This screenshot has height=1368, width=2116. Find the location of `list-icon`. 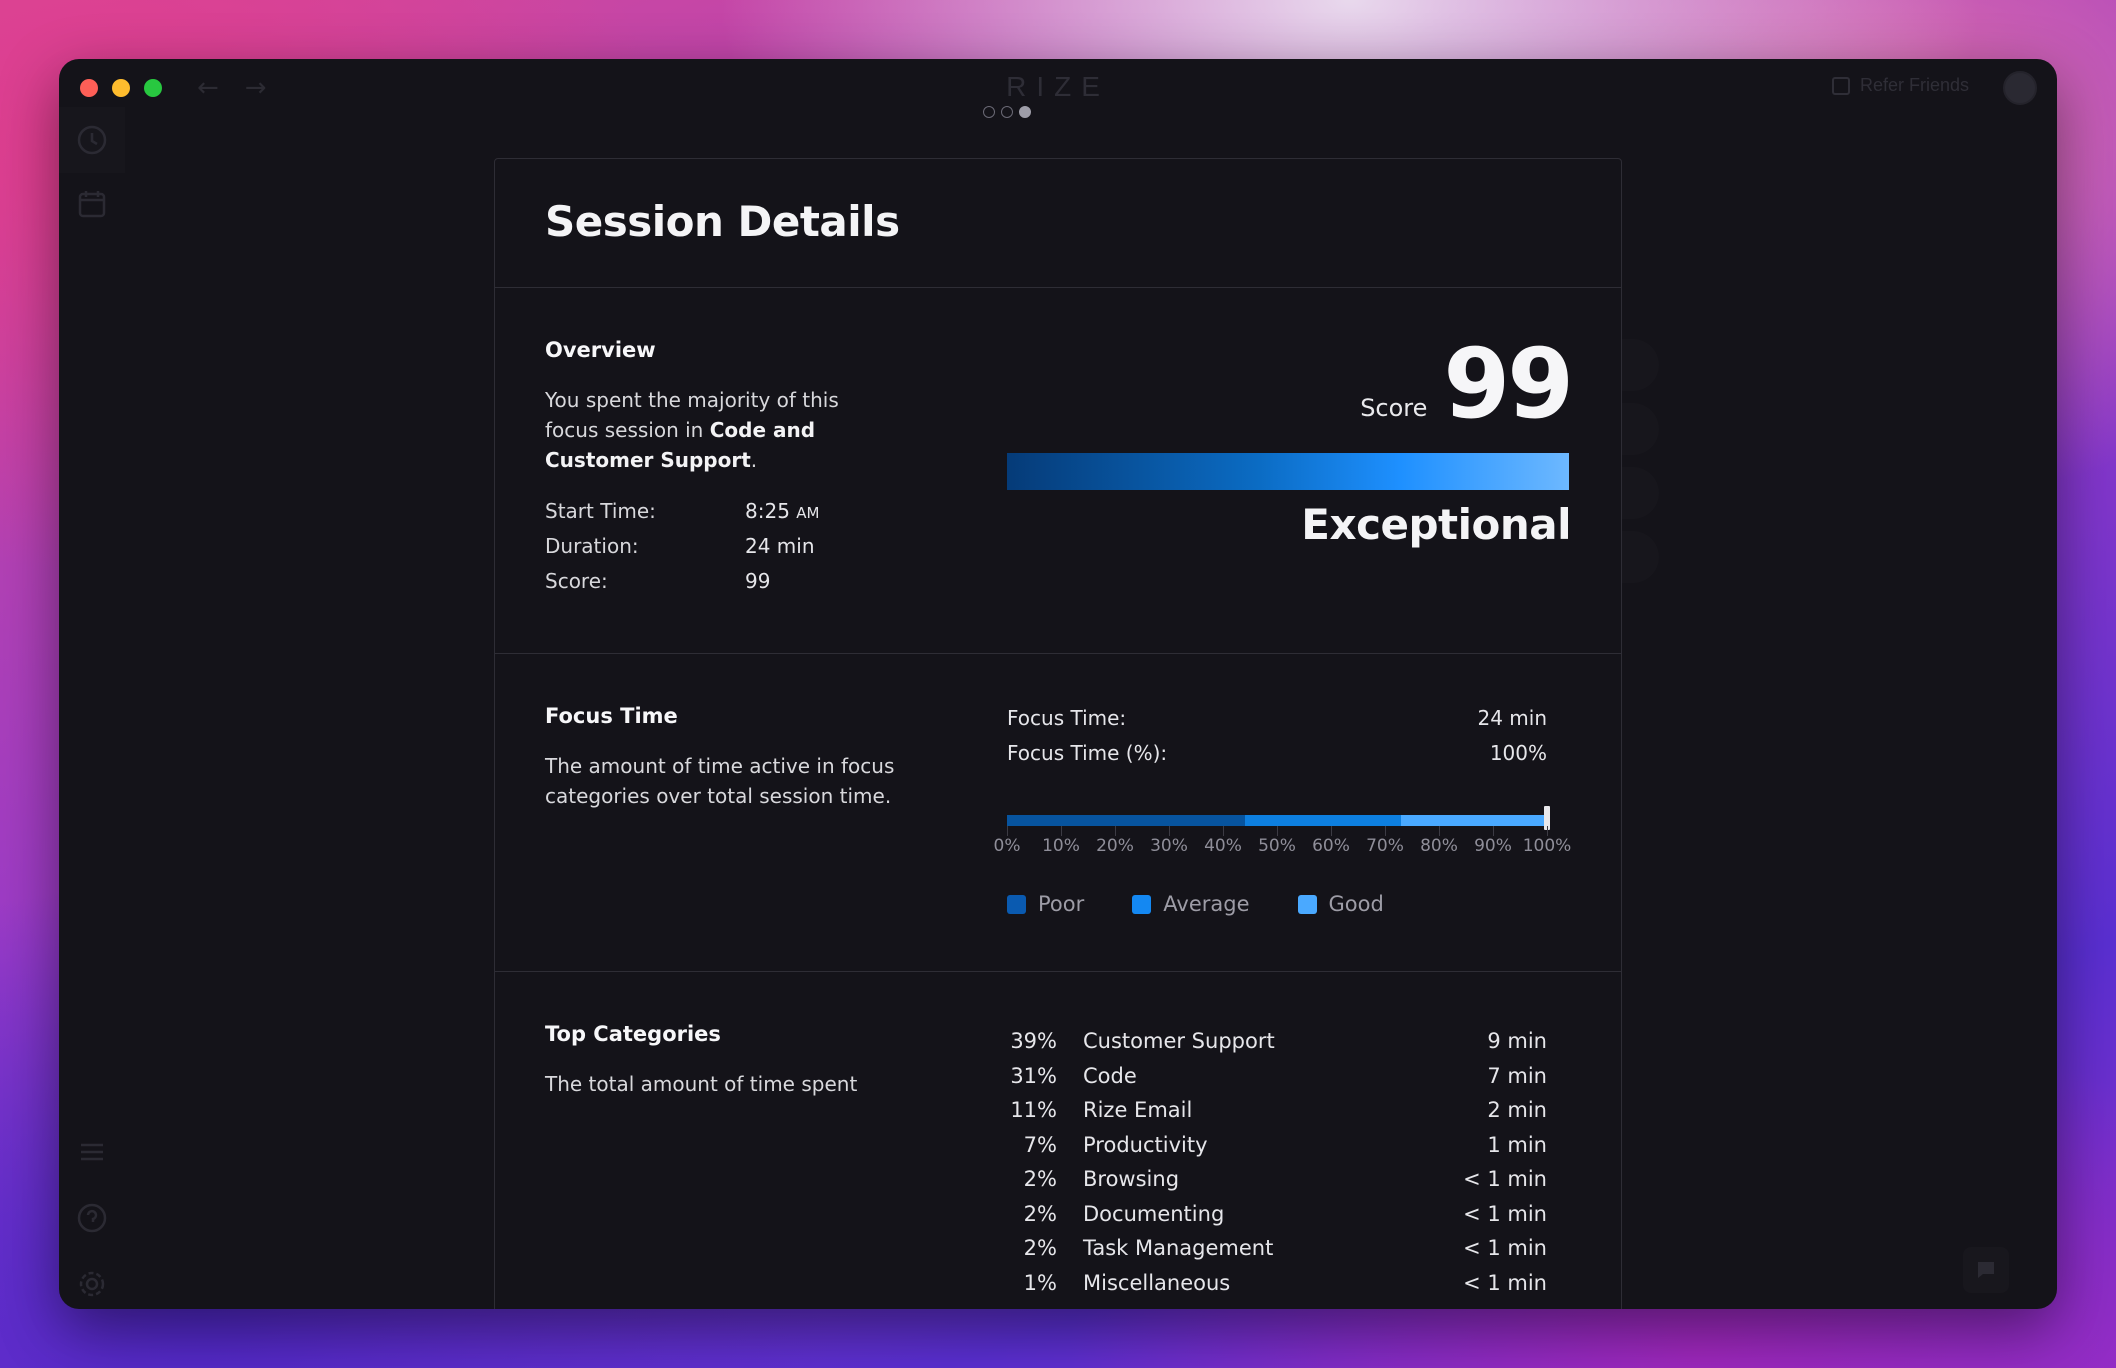

list-icon is located at coordinates (92, 1152).